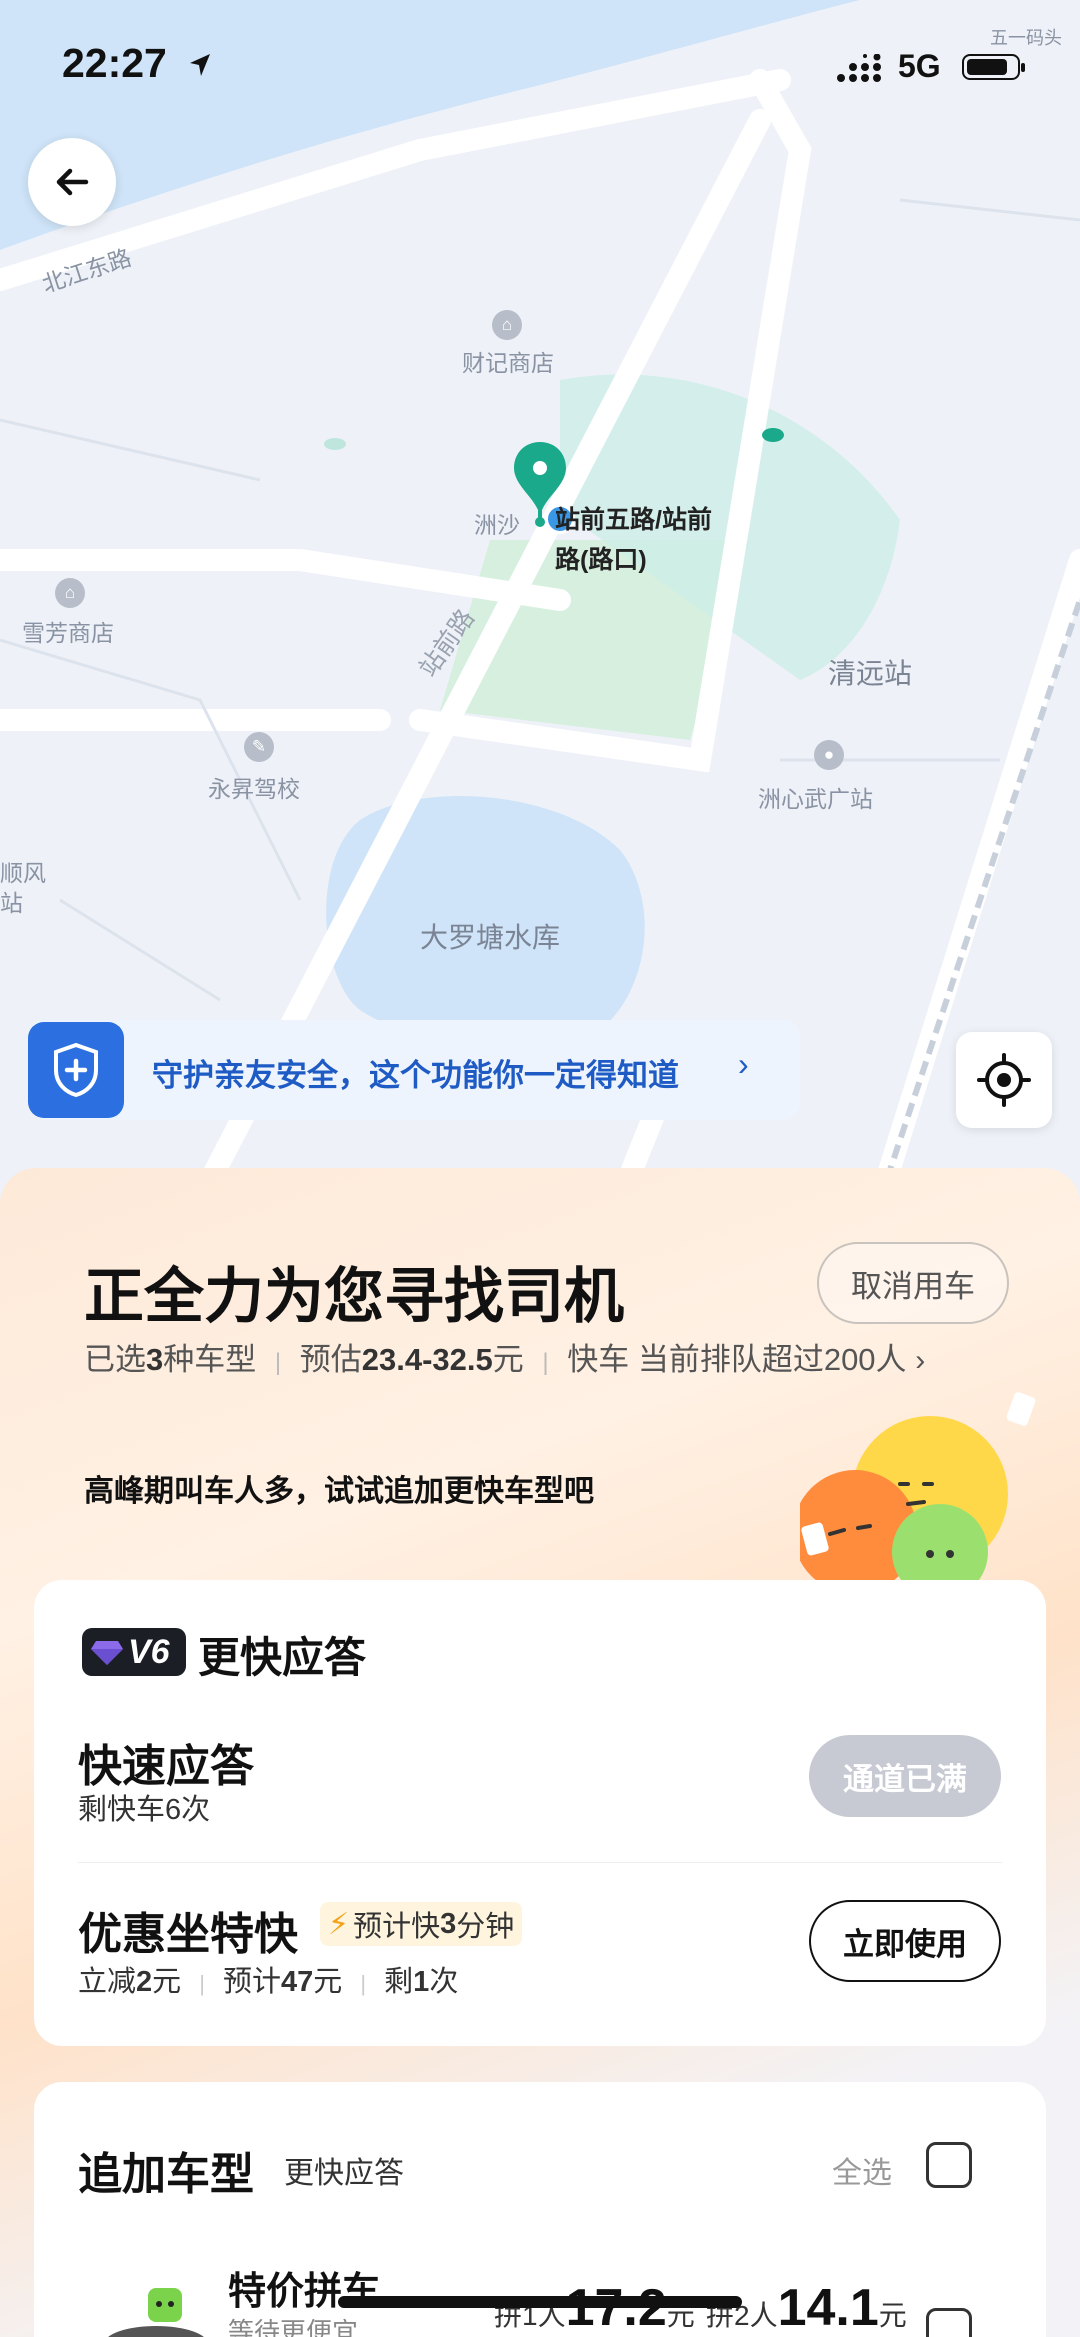 The image size is (1080, 2337). What do you see at coordinates (870, 673) in the screenshot?
I see `map-label-qingyuan-station: 清远站` at bounding box center [870, 673].